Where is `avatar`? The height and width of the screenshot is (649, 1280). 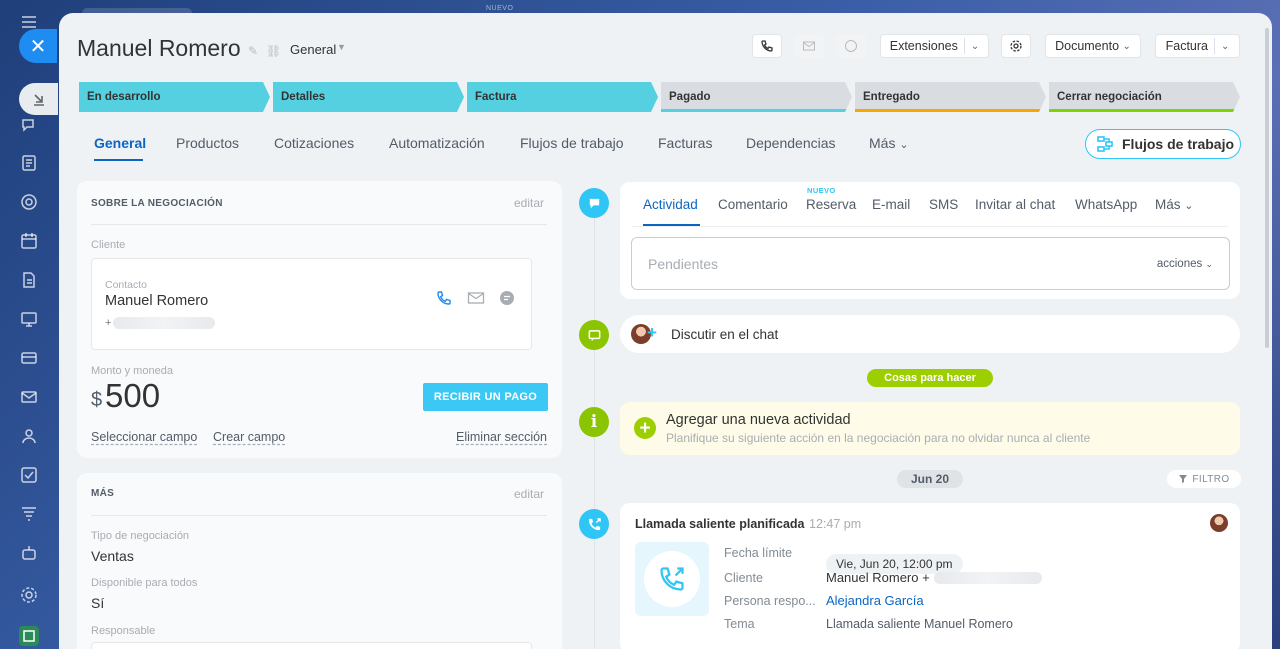
avatar is located at coordinates (1219, 523).